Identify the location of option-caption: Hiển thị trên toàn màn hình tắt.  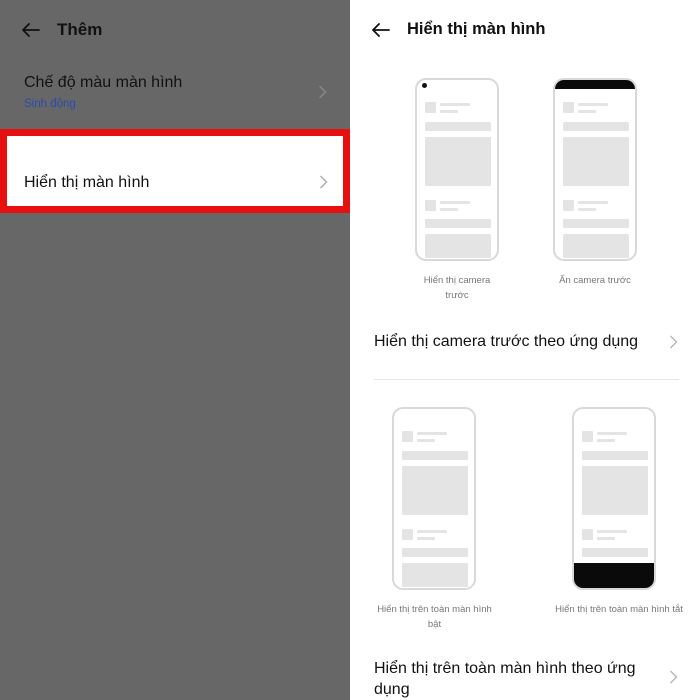
(619, 609).